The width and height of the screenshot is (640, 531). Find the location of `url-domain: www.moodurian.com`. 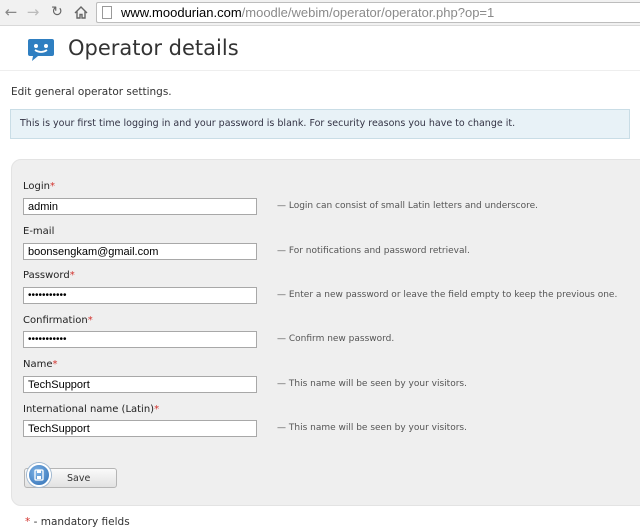

url-domain: www.moodurian.com is located at coordinates (181, 12).